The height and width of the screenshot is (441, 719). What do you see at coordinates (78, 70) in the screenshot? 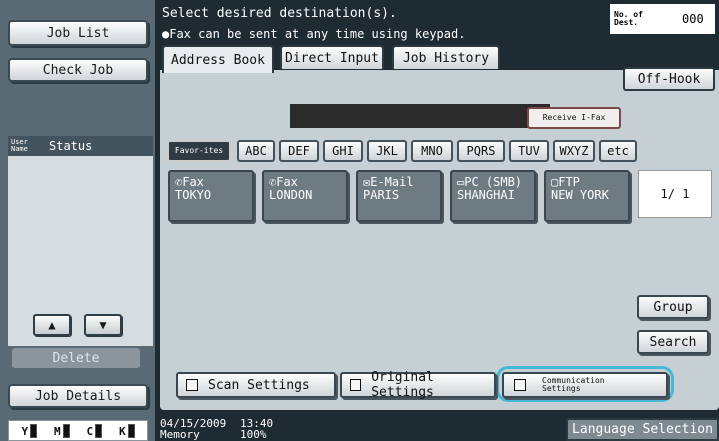
I see `check-job-button: Check Job` at bounding box center [78, 70].